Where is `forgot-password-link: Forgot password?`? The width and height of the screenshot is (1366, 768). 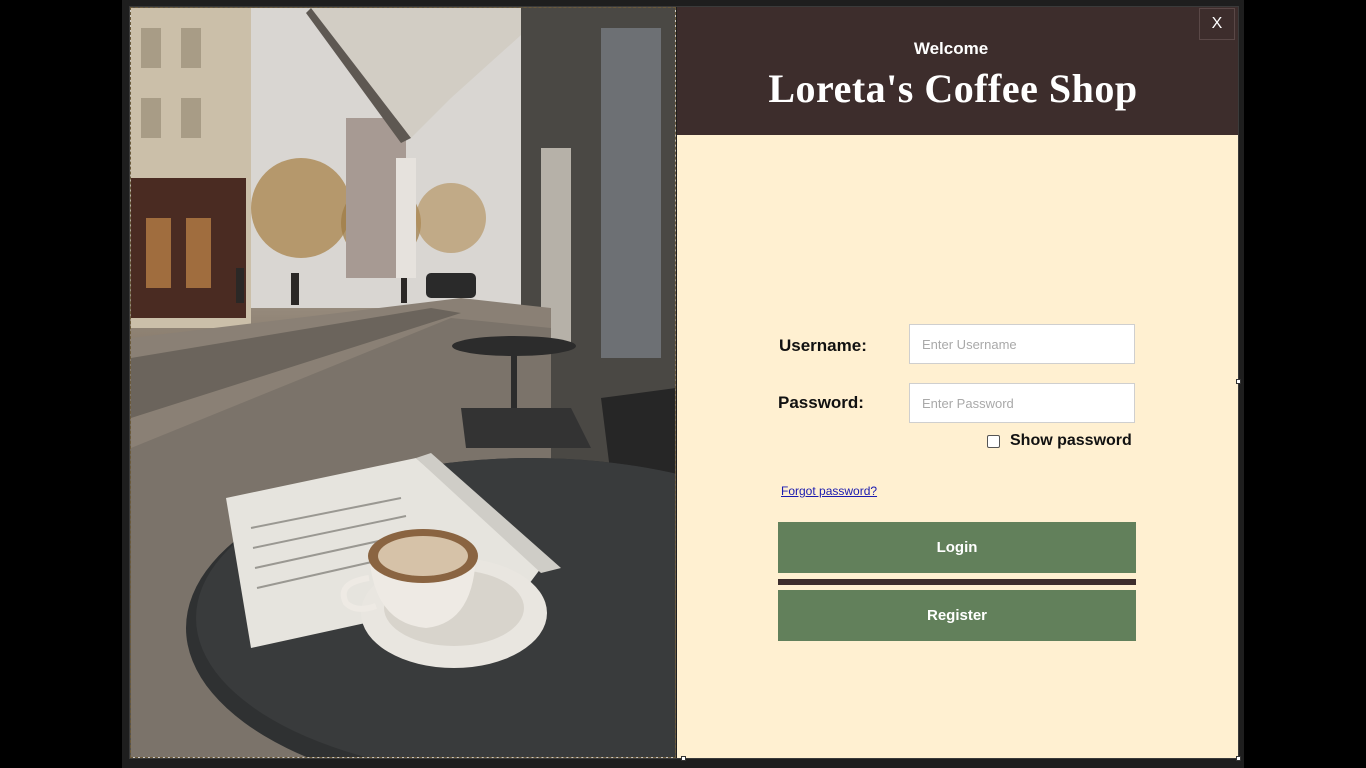 forgot-password-link: Forgot password? is located at coordinates (829, 491).